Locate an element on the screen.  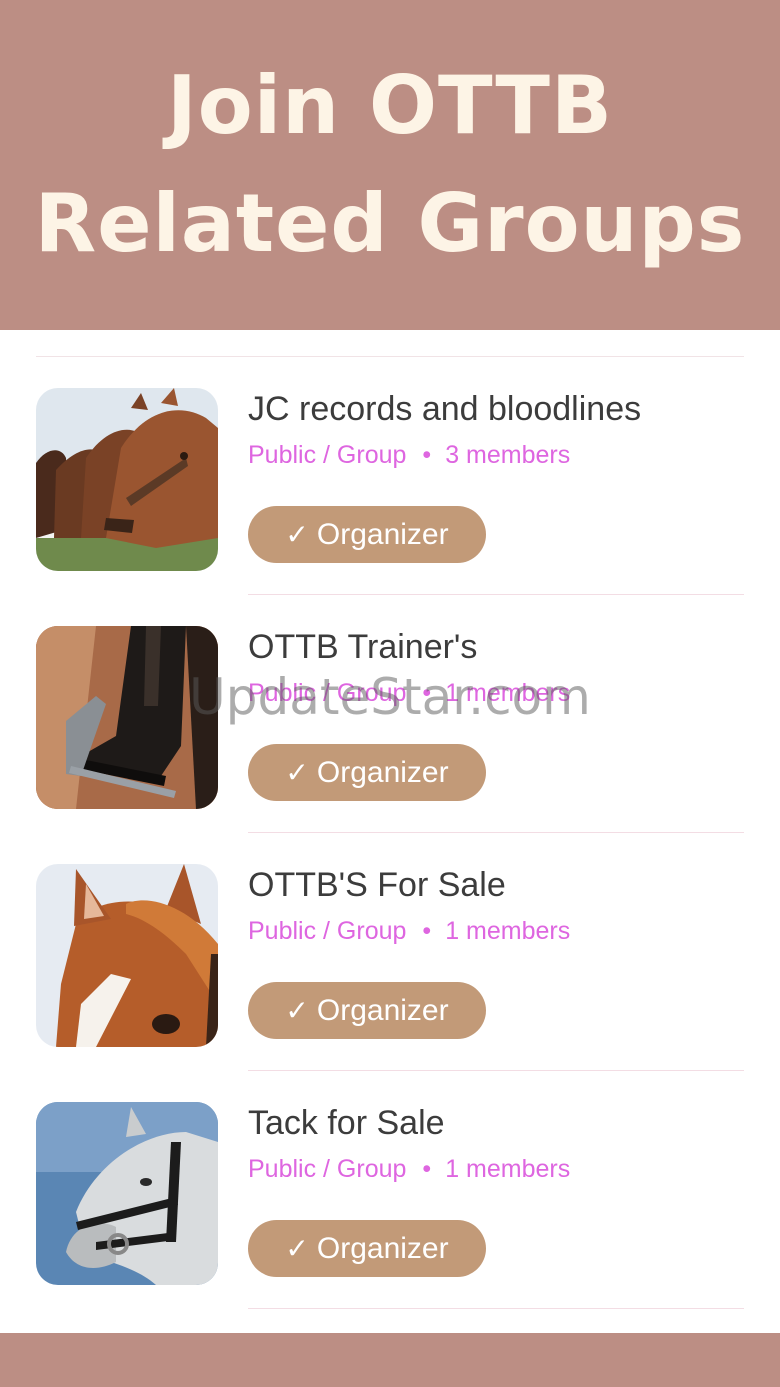
riding-boot-stirrup-image is located at coordinates (127, 717).